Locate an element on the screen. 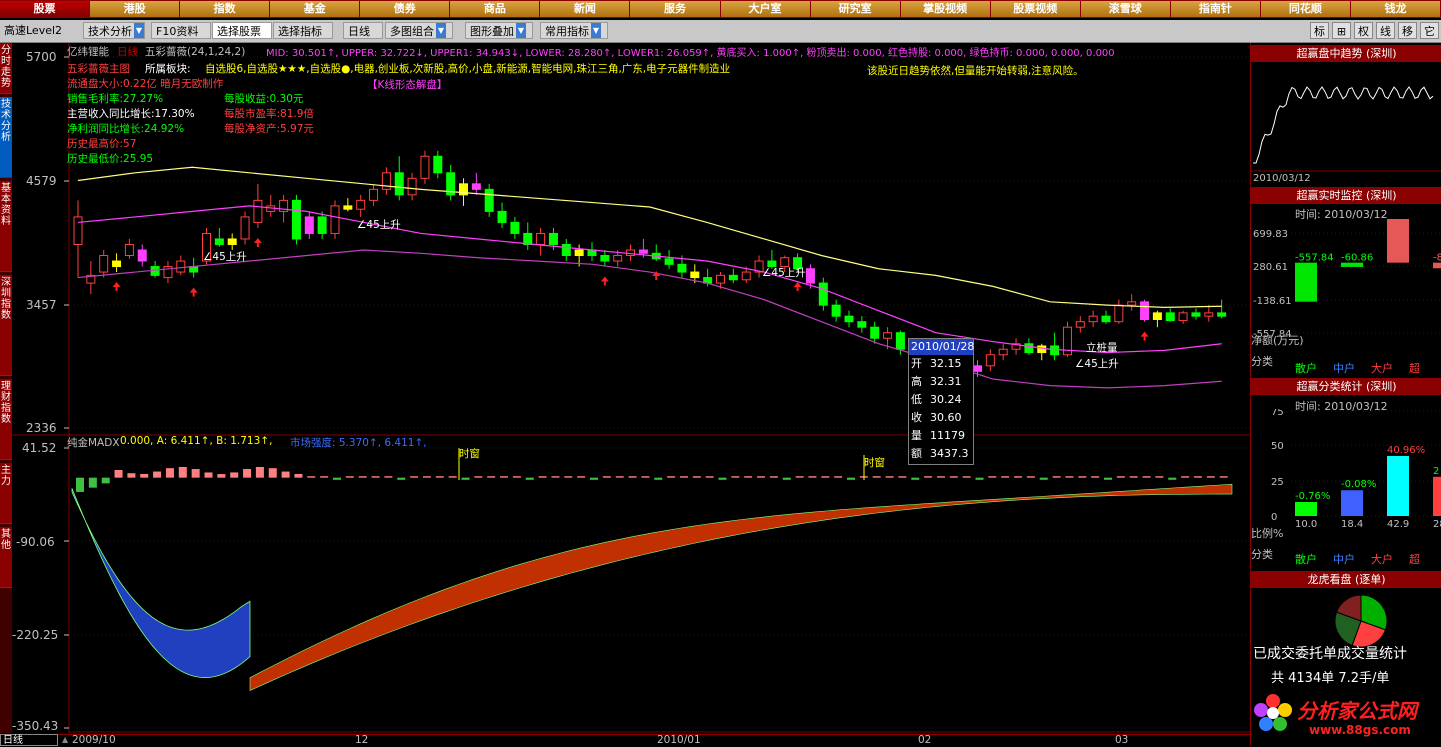 This screenshot has width=1441, height=747. left-tab: 其他 is located at coordinates (6, 557).